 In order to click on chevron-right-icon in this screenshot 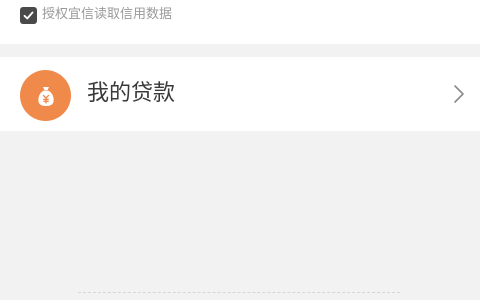, I will do `click(459, 94)`.